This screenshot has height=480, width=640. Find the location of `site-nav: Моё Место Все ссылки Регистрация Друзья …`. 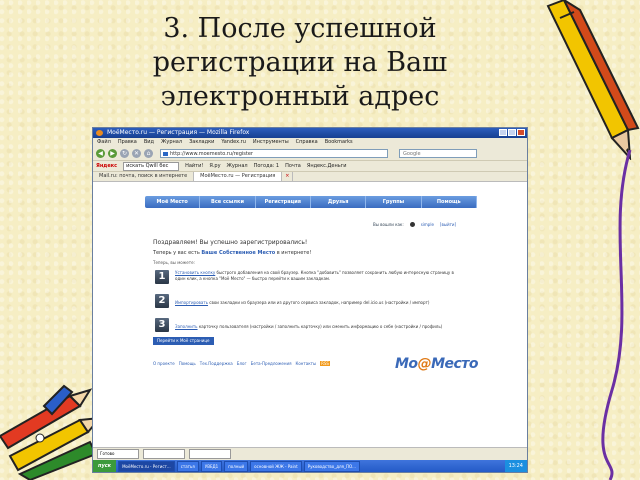

site-nav: Моё Место Все ссылки Регистрация Друзья … is located at coordinates (311, 202).